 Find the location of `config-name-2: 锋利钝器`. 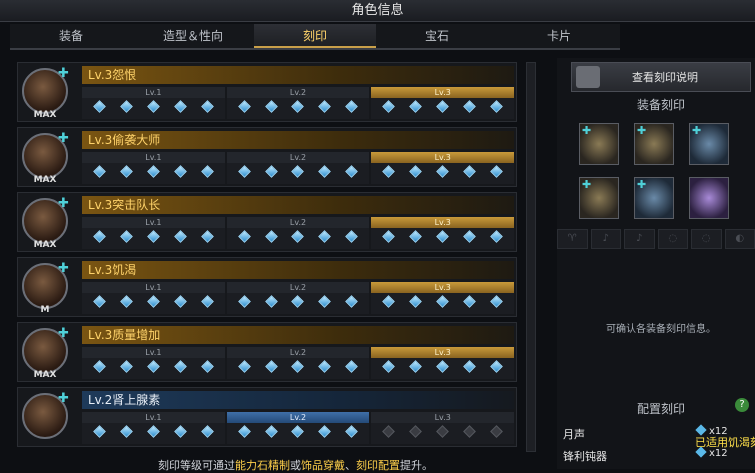

config-name-2: 锋利钝器 is located at coordinates (585, 456).